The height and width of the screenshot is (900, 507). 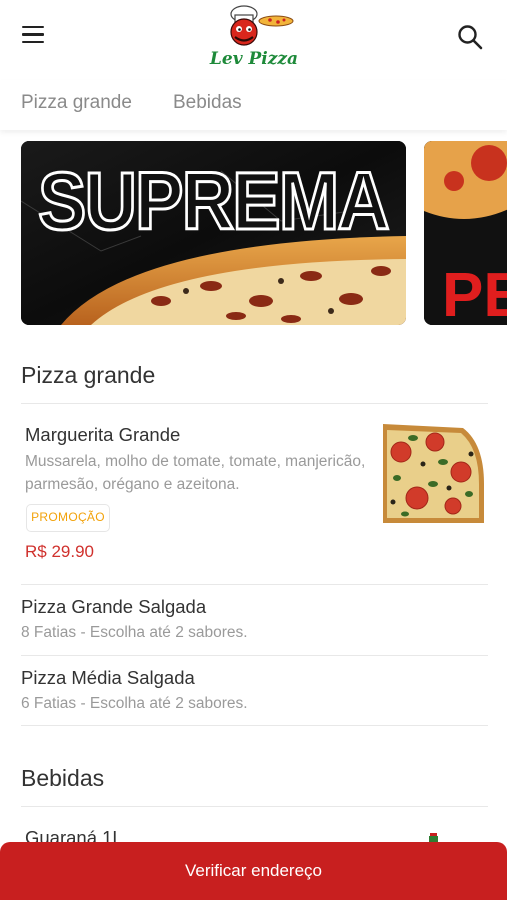 I want to click on product-name: Pizza Média Salgada, so click(x=108, y=677).